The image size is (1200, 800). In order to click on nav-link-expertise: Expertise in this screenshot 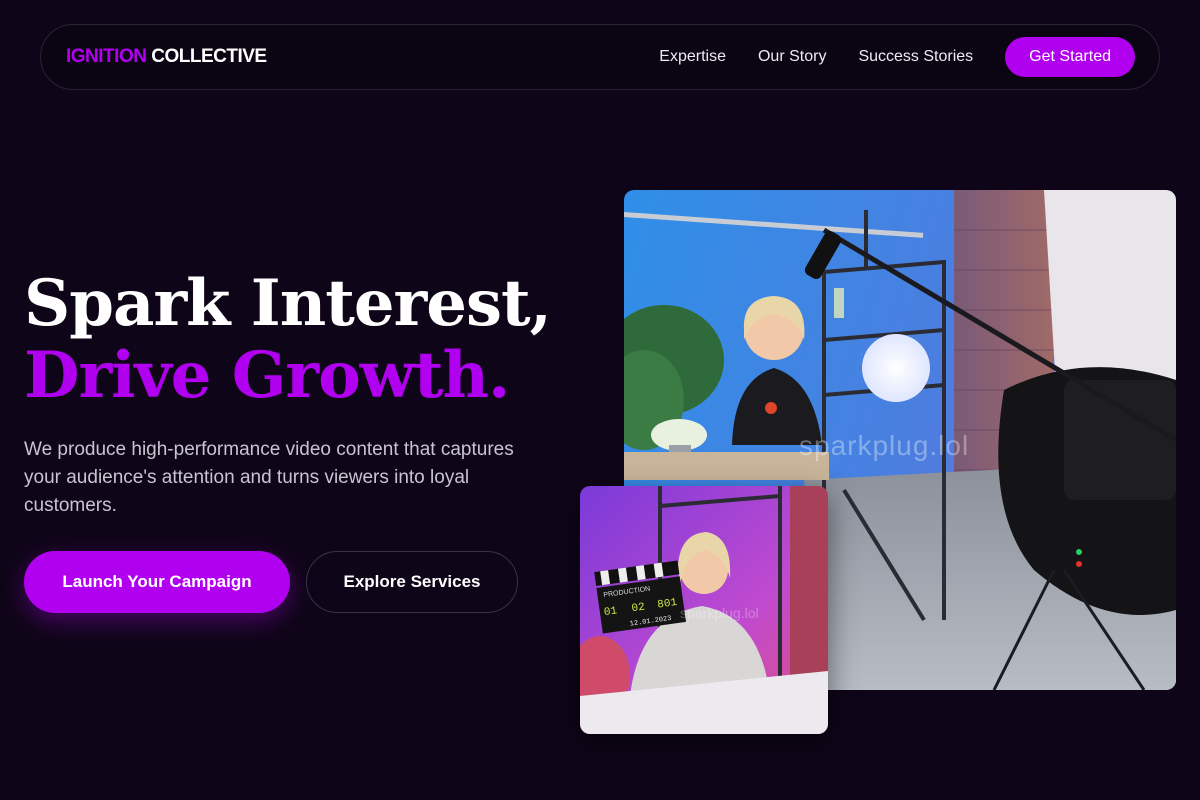, I will do `click(692, 57)`.